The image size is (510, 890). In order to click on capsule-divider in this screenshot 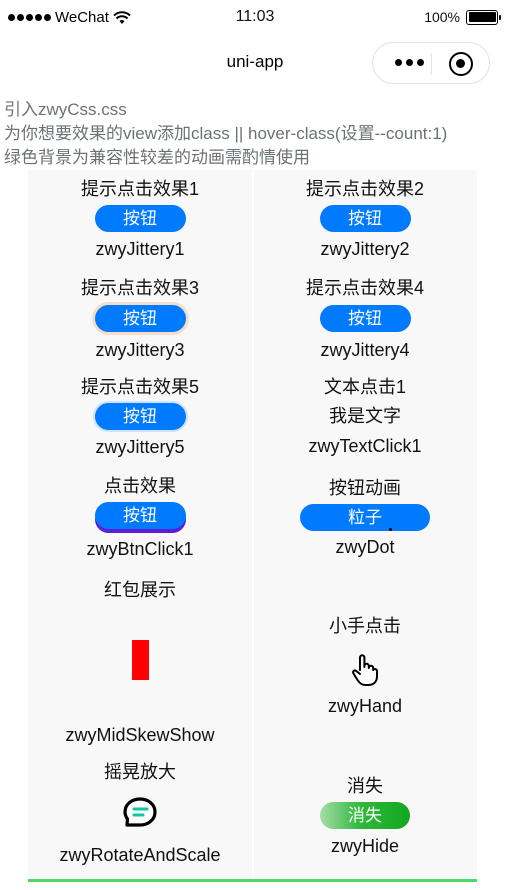, I will do `click(431, 64)`.